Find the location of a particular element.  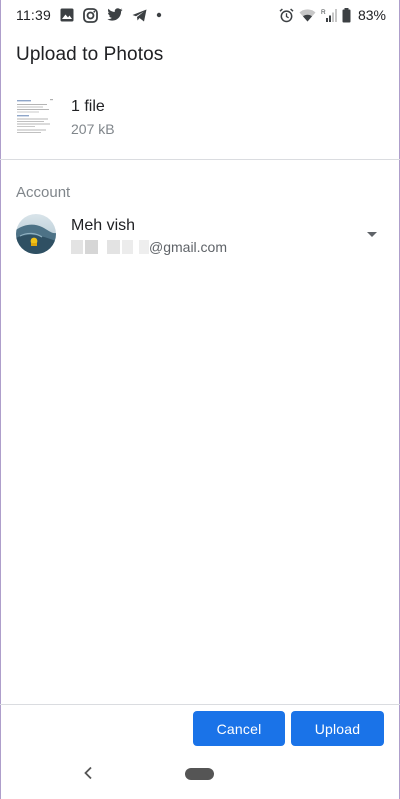

telegram-icon is located at coordinates (139, 15).